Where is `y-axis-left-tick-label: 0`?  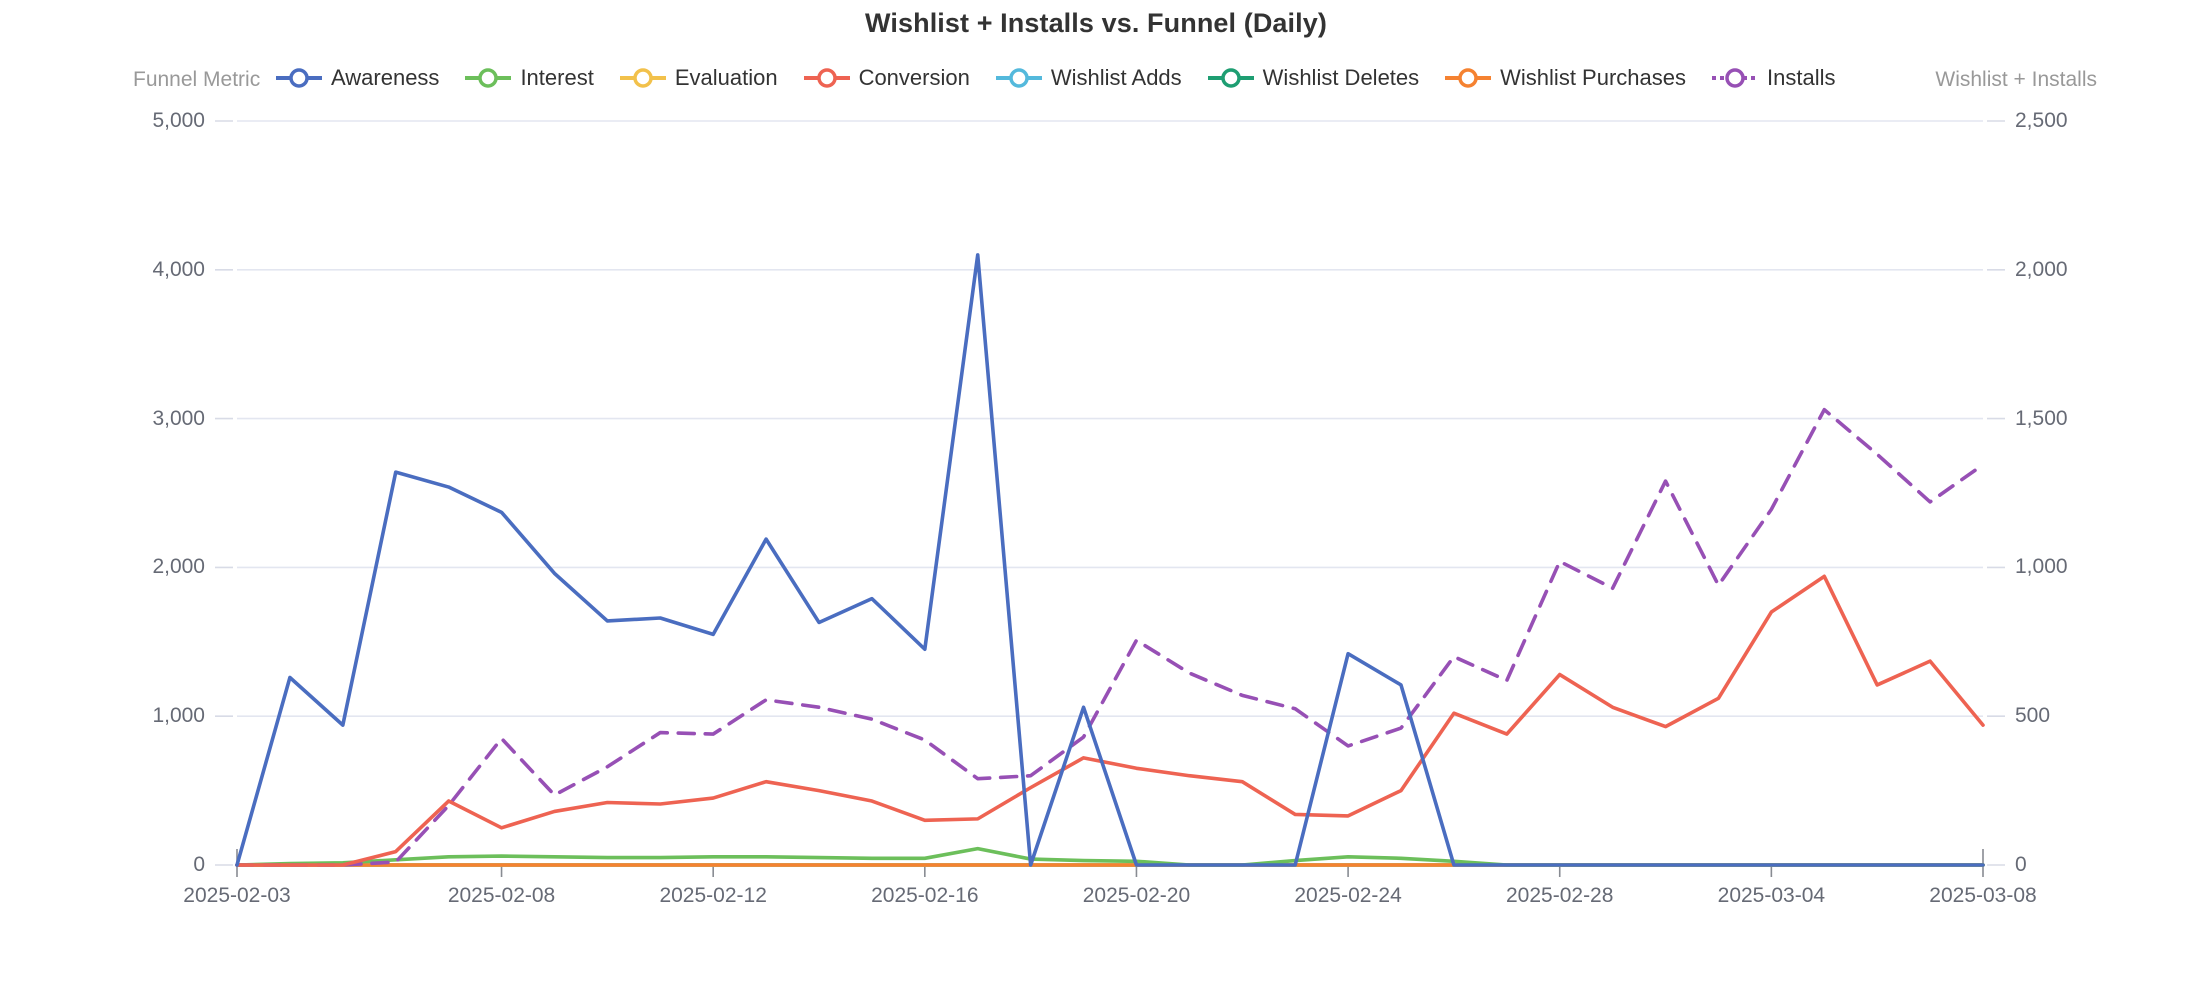
y-axis-left-tick-label: 0 is located at coordinates (199, 864).